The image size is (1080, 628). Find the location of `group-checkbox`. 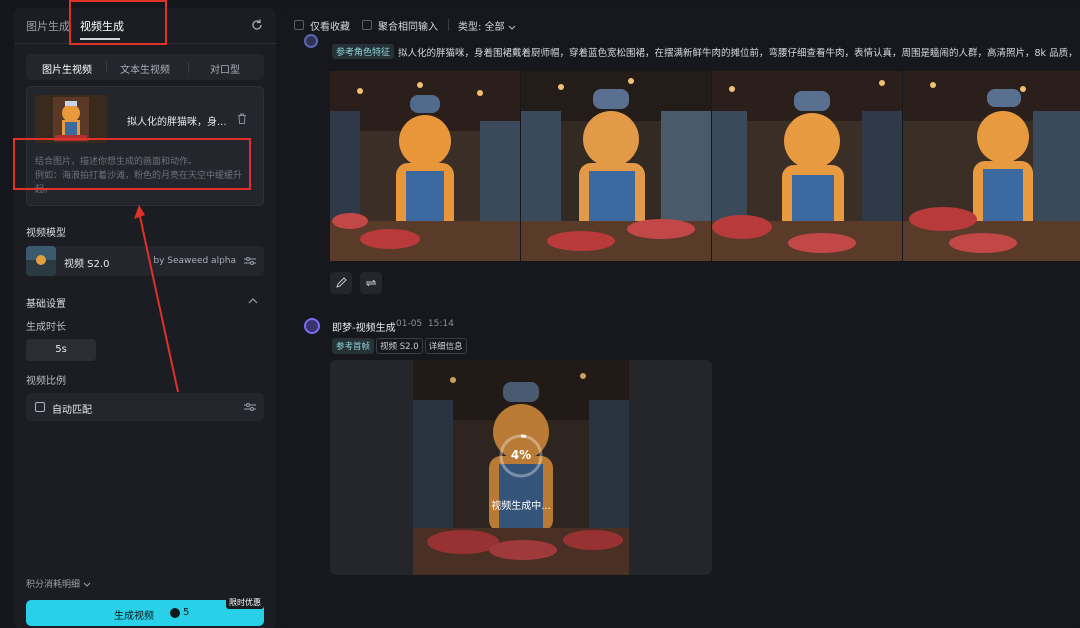

group-checkbox is located at coordinates (367, 25).